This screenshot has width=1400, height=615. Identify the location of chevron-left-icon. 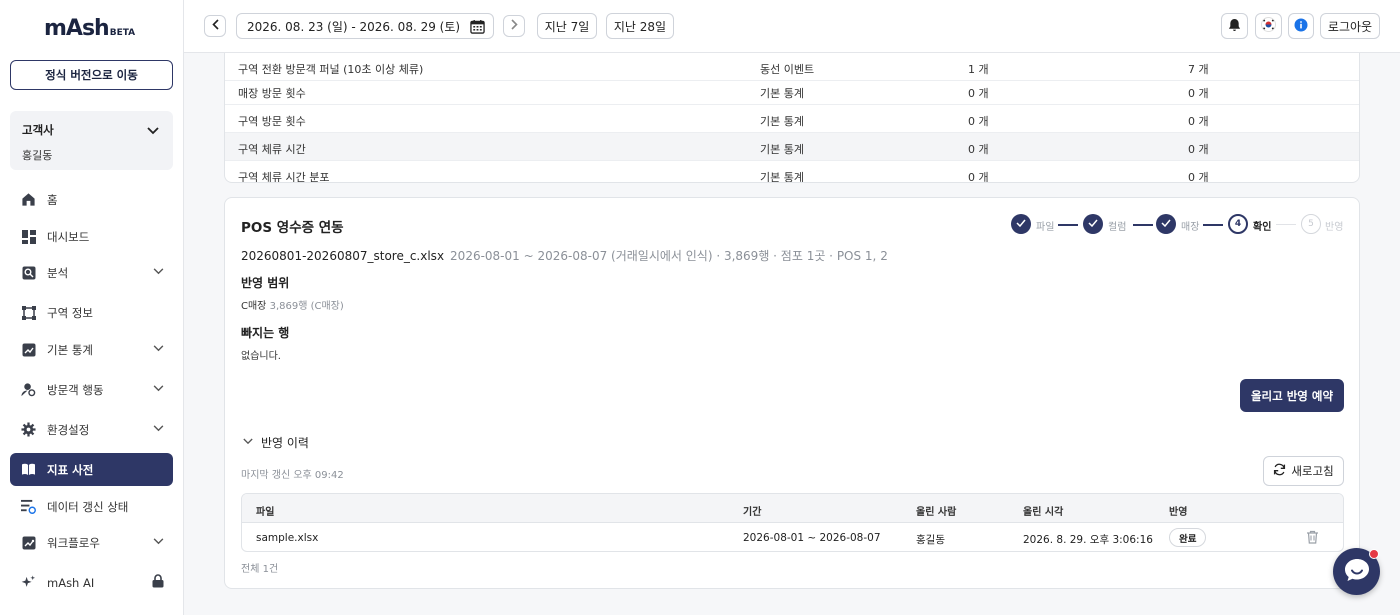
(215, 26).